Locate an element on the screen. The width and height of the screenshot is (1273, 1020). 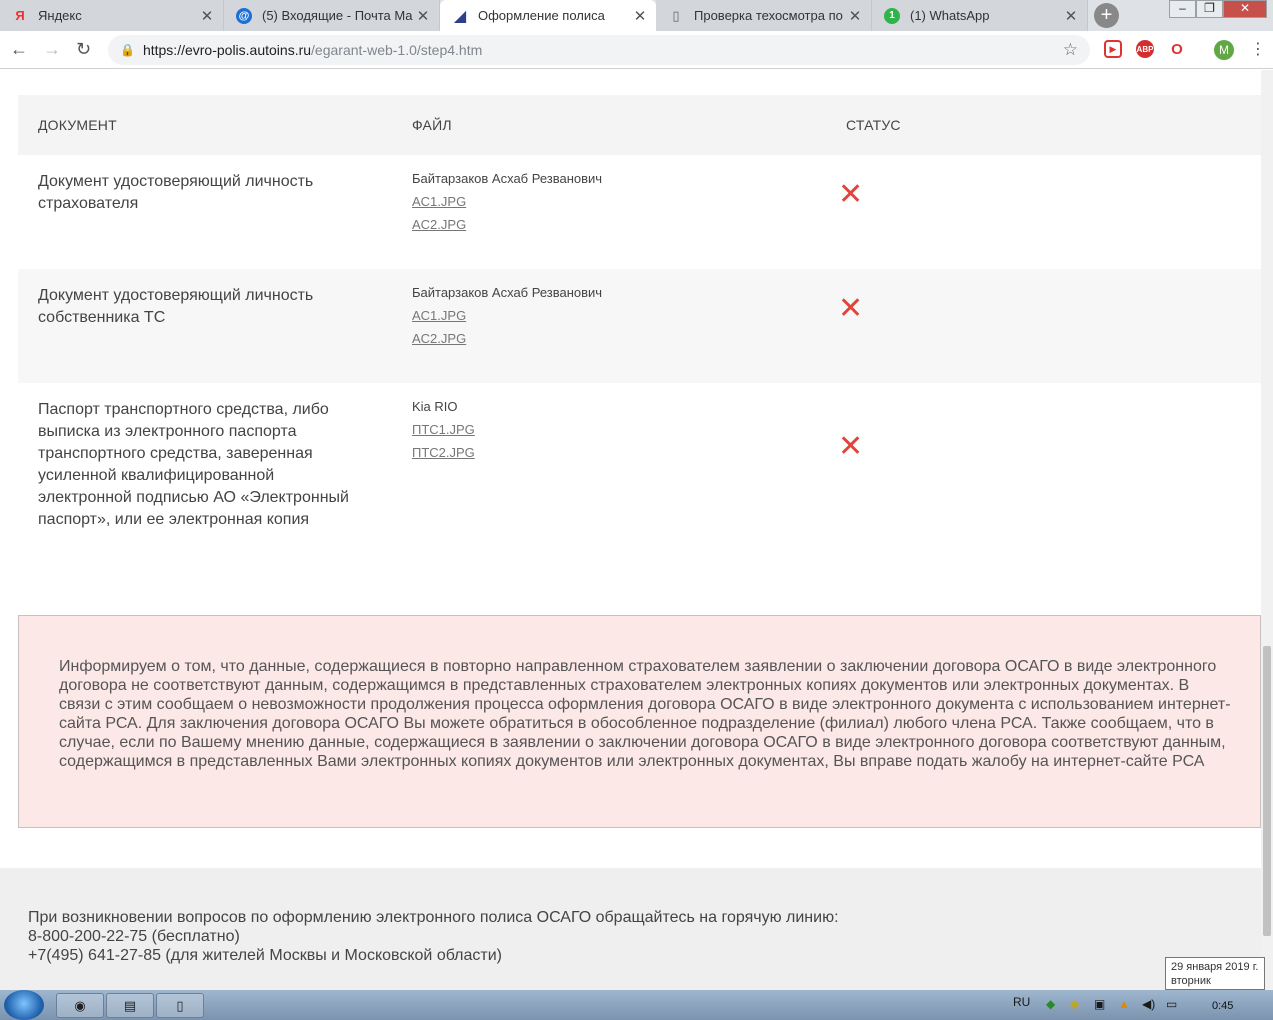
file-owner: Kia RIO is located at coordinates (435, 406).